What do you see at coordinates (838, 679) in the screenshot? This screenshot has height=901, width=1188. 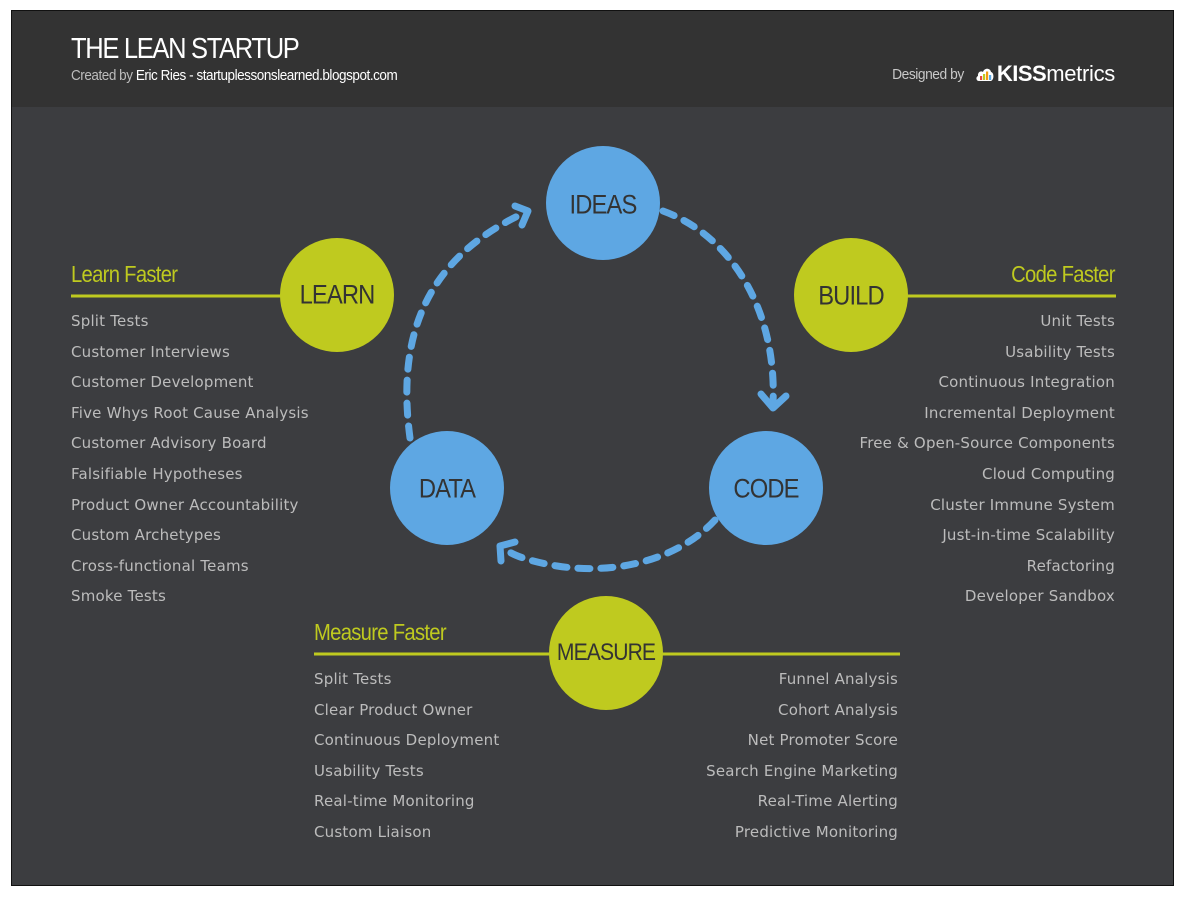 I see `list-item: Funnel Analysis` at bounding box center [838, 679].